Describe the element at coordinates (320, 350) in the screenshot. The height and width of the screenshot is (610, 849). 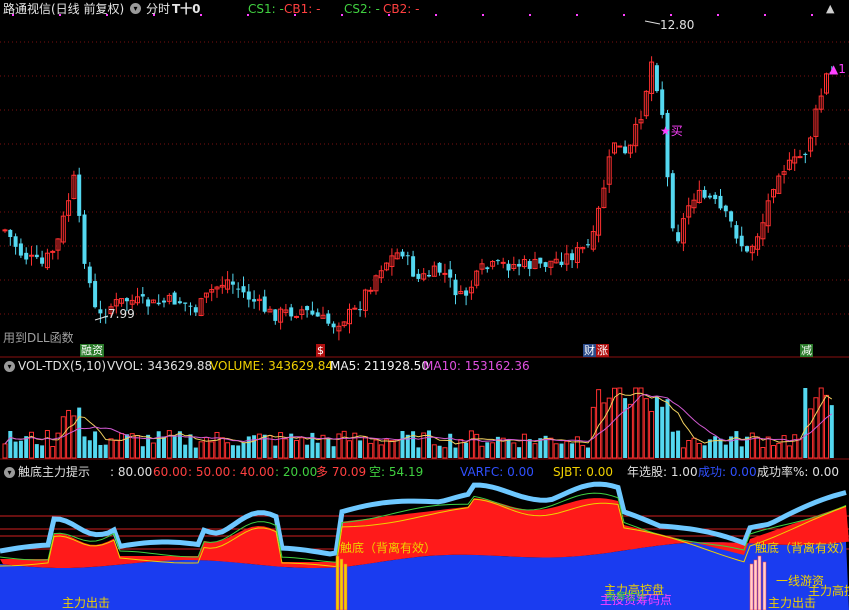
I see `tag-dollar: $` at that location.